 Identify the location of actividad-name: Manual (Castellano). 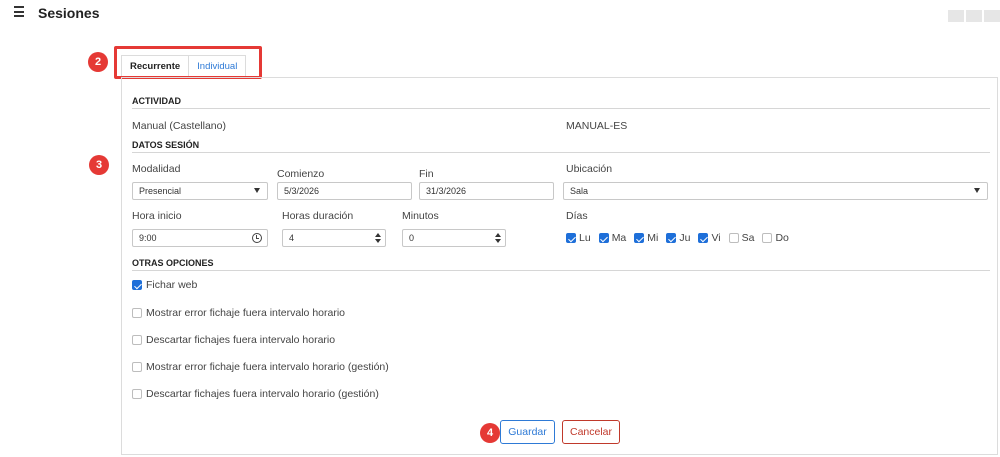
(179, 126).